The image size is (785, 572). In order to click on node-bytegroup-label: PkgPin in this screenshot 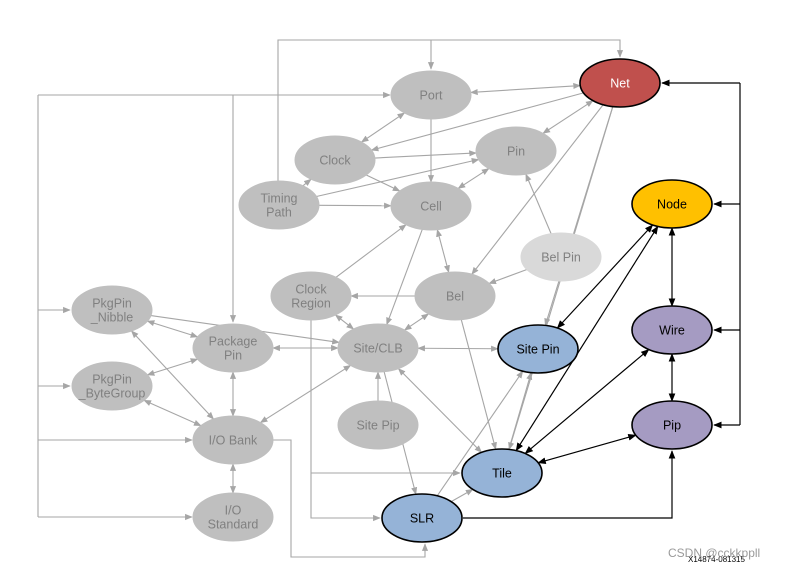, I will do `click(112, 380)`.